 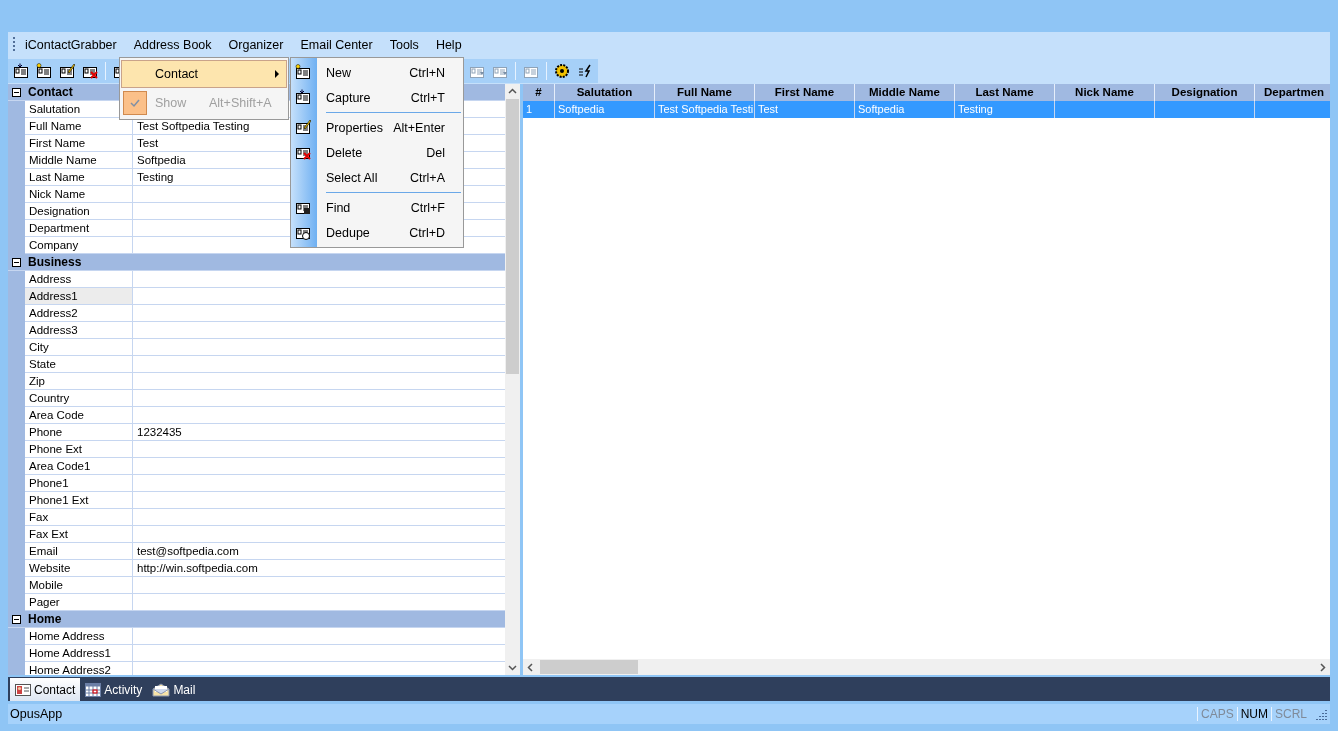 I want to click on status-indicator: NUM, so click(x=1253, y=714).